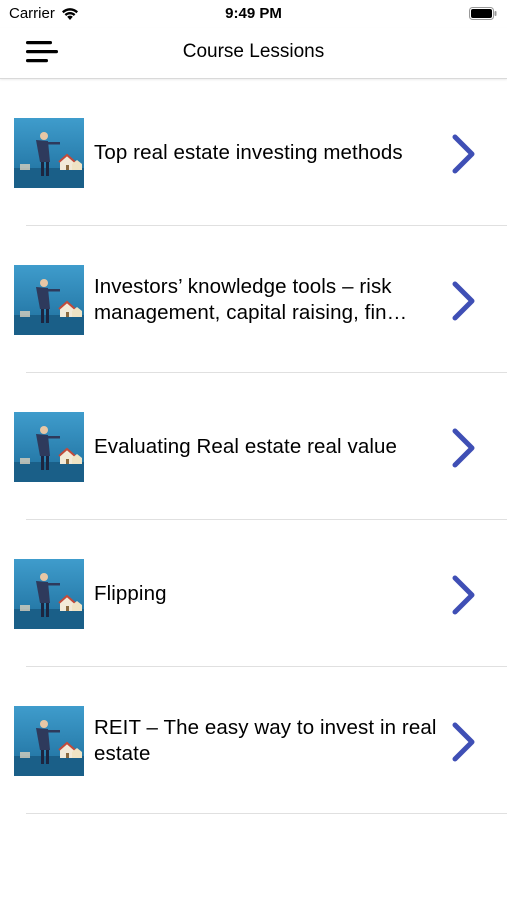  What do you see at coordinates (248, 152) in the screenshot?
I see `lesson-title-text: Top real estate investing methods` at bounding box center [248, 152].